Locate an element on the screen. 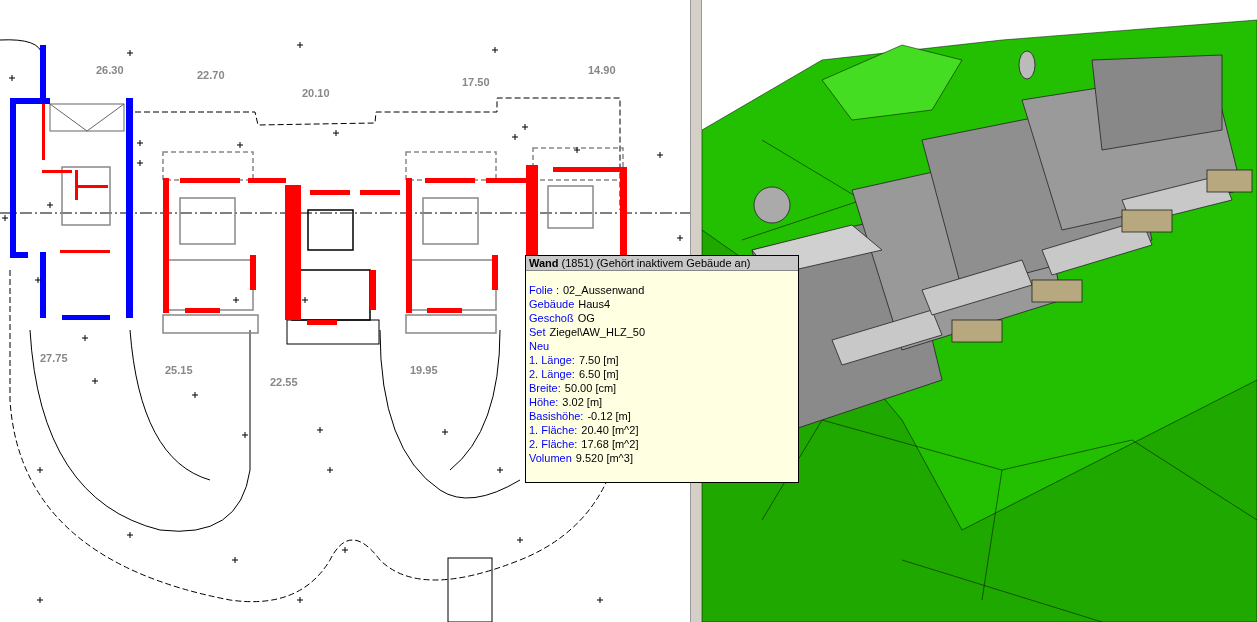  tooltip-title: Wand (1851) (Gehört inaktivem Gebäude an) is located at coordinates (662, 263).